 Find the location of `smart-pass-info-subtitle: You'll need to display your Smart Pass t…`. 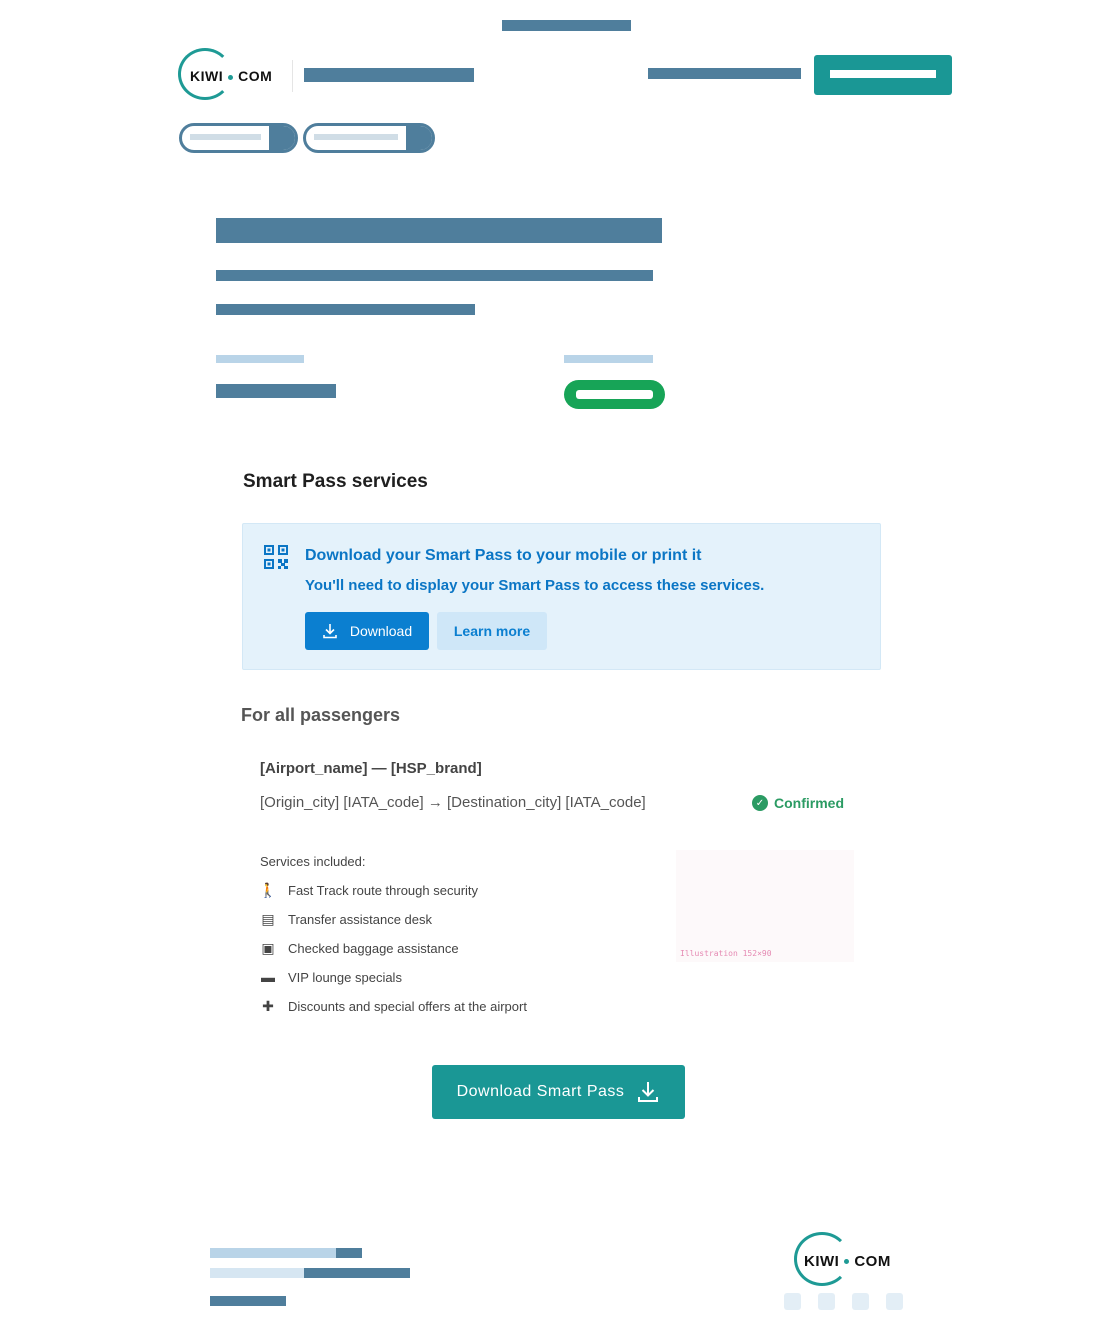

smart-pass-info-subtitle: You'll need to display your Smart Pass t… is located at coordinates (535, 585).